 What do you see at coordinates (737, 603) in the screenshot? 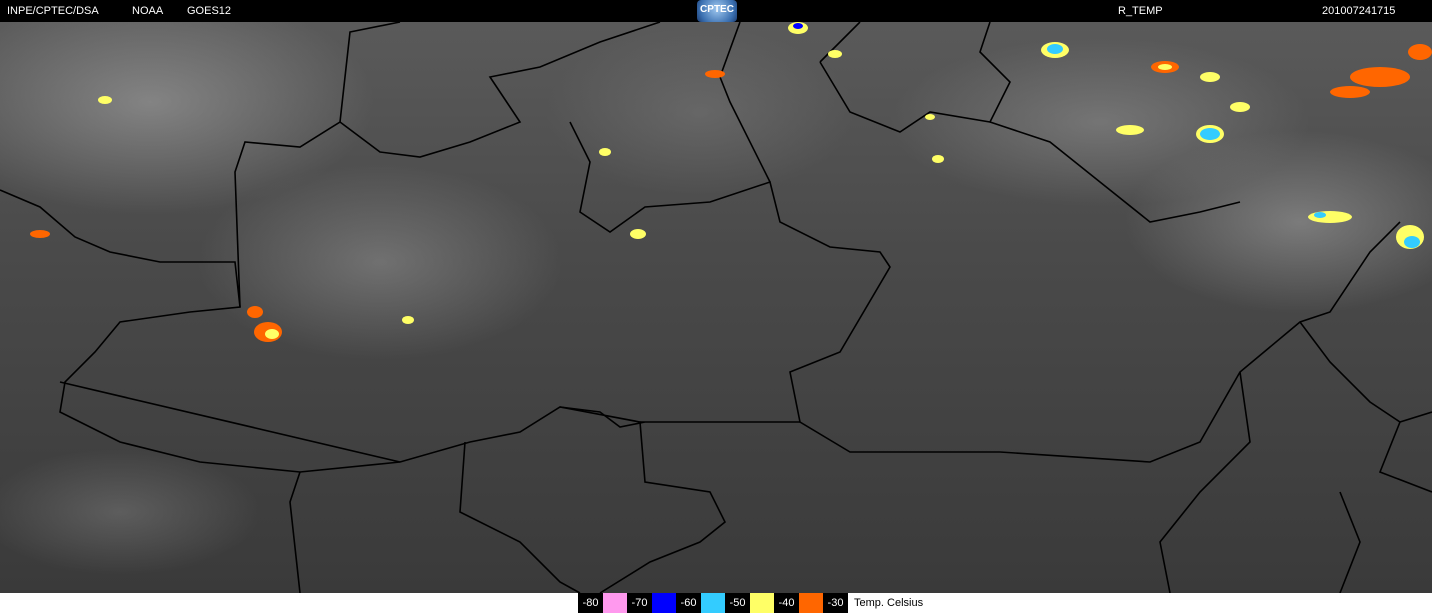
I see `legend-label: -50` at bounding box center [737, 603].